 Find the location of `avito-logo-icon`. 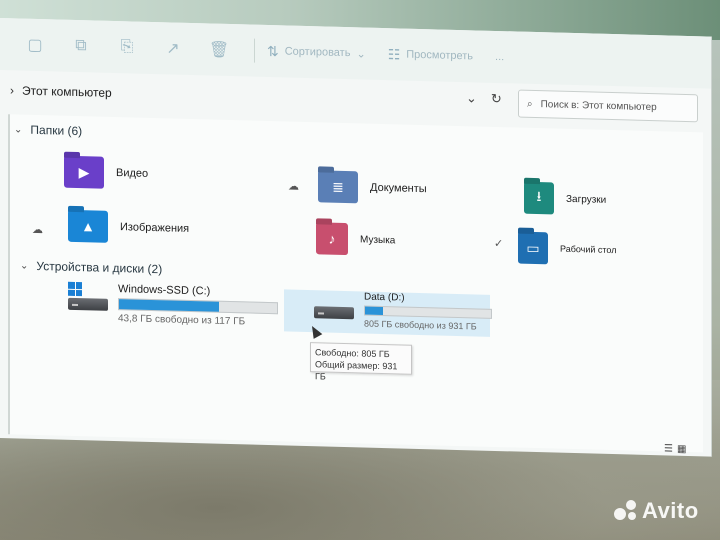

avito-logo-icon is located at coordinates (625, 511).